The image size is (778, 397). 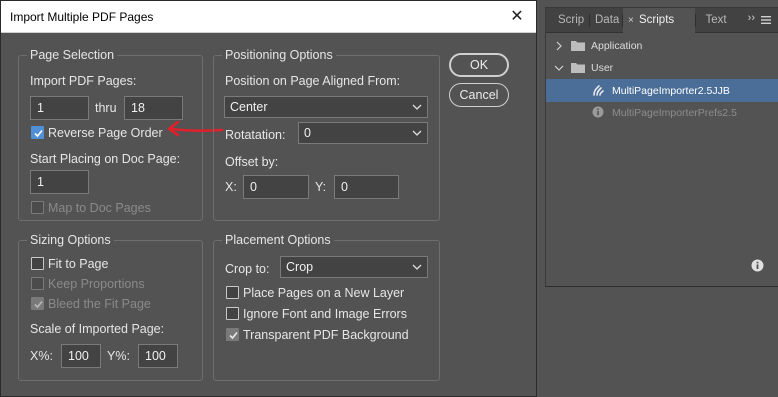 I want to click on script-item-selected: MultiPageImporter2.5JJB, so click(x=662, y=90).